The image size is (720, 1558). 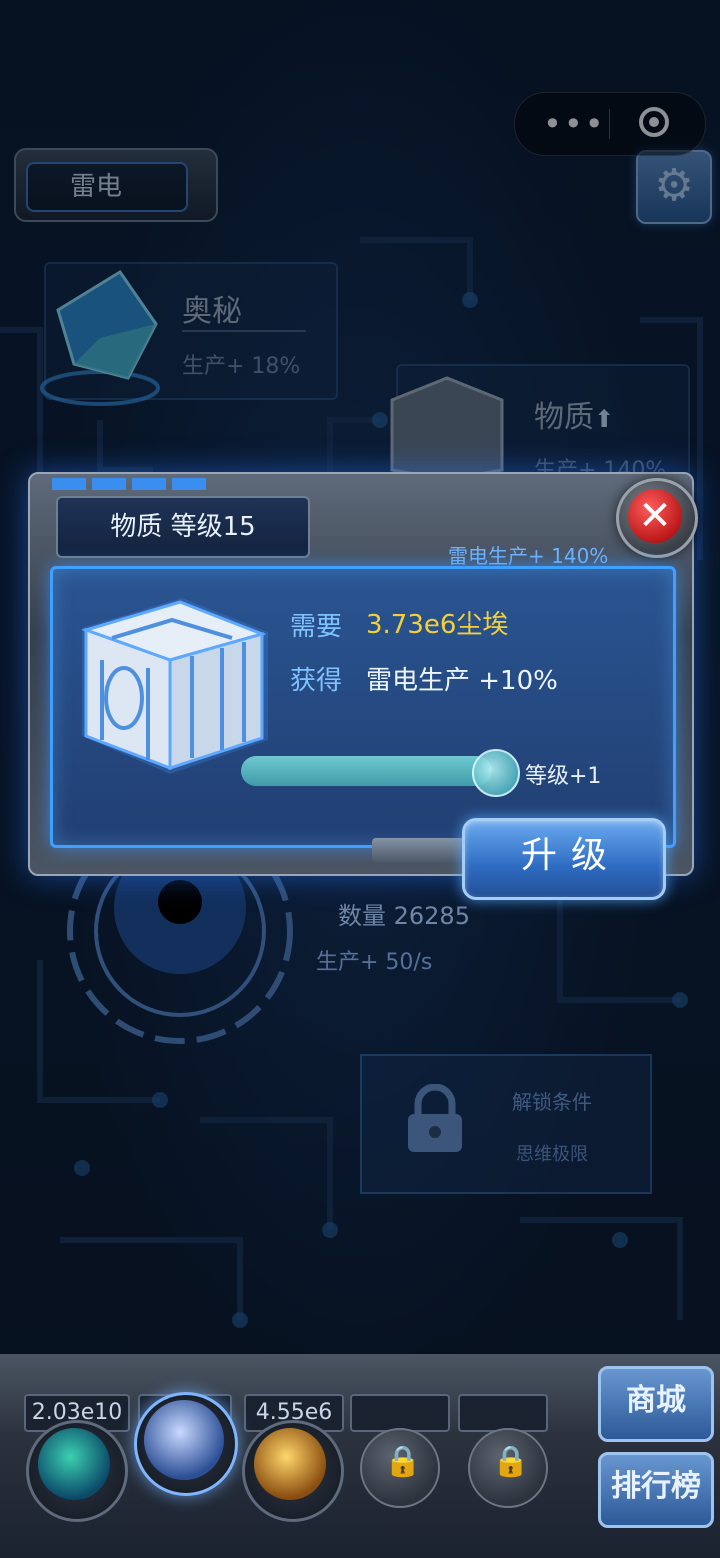 I want to click on unlock-requirement: 思维极限, so click(x=552, y=1154).